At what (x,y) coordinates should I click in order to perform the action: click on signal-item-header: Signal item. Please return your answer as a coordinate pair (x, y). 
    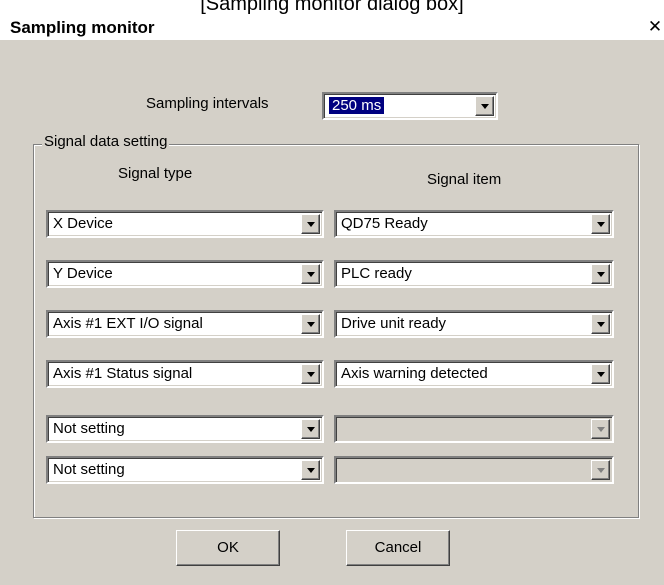
    Looking at the image, I should click on (464, 179).